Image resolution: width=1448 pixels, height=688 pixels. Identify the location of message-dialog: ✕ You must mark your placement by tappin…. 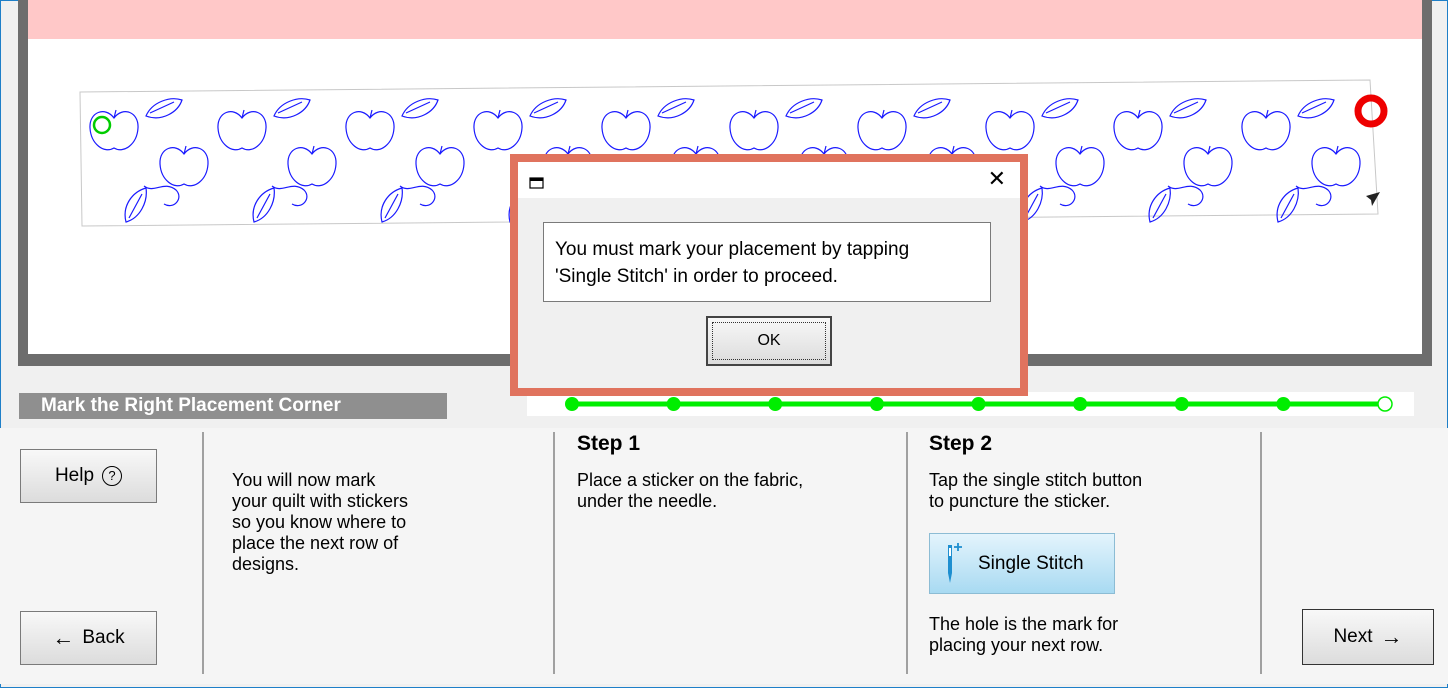
(769, 275).